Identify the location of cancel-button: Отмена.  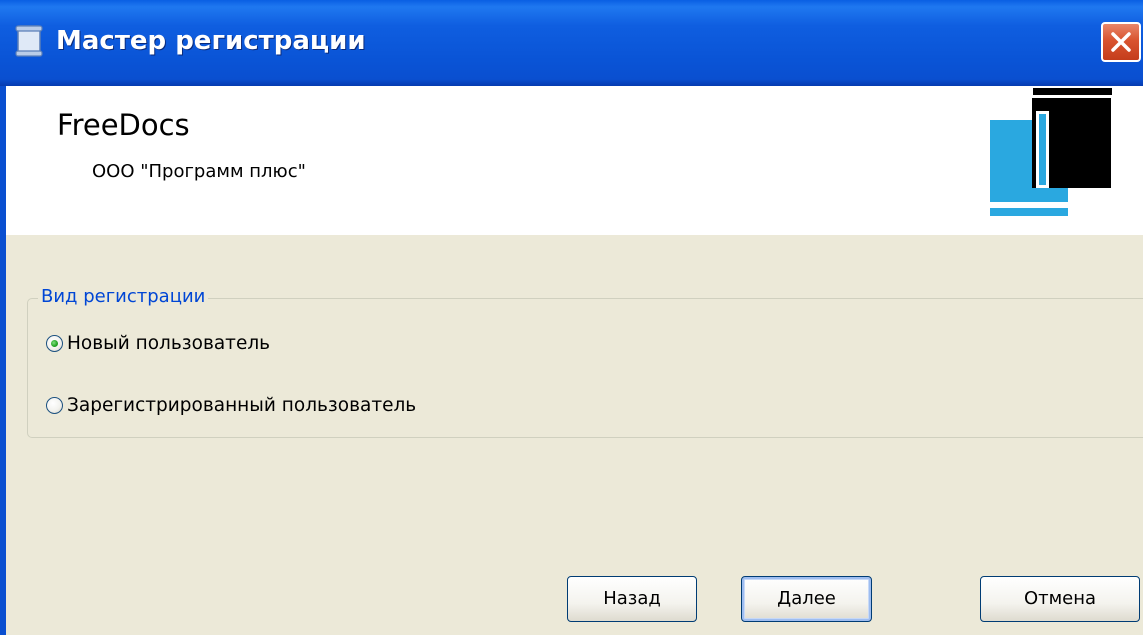
(1060, 599).